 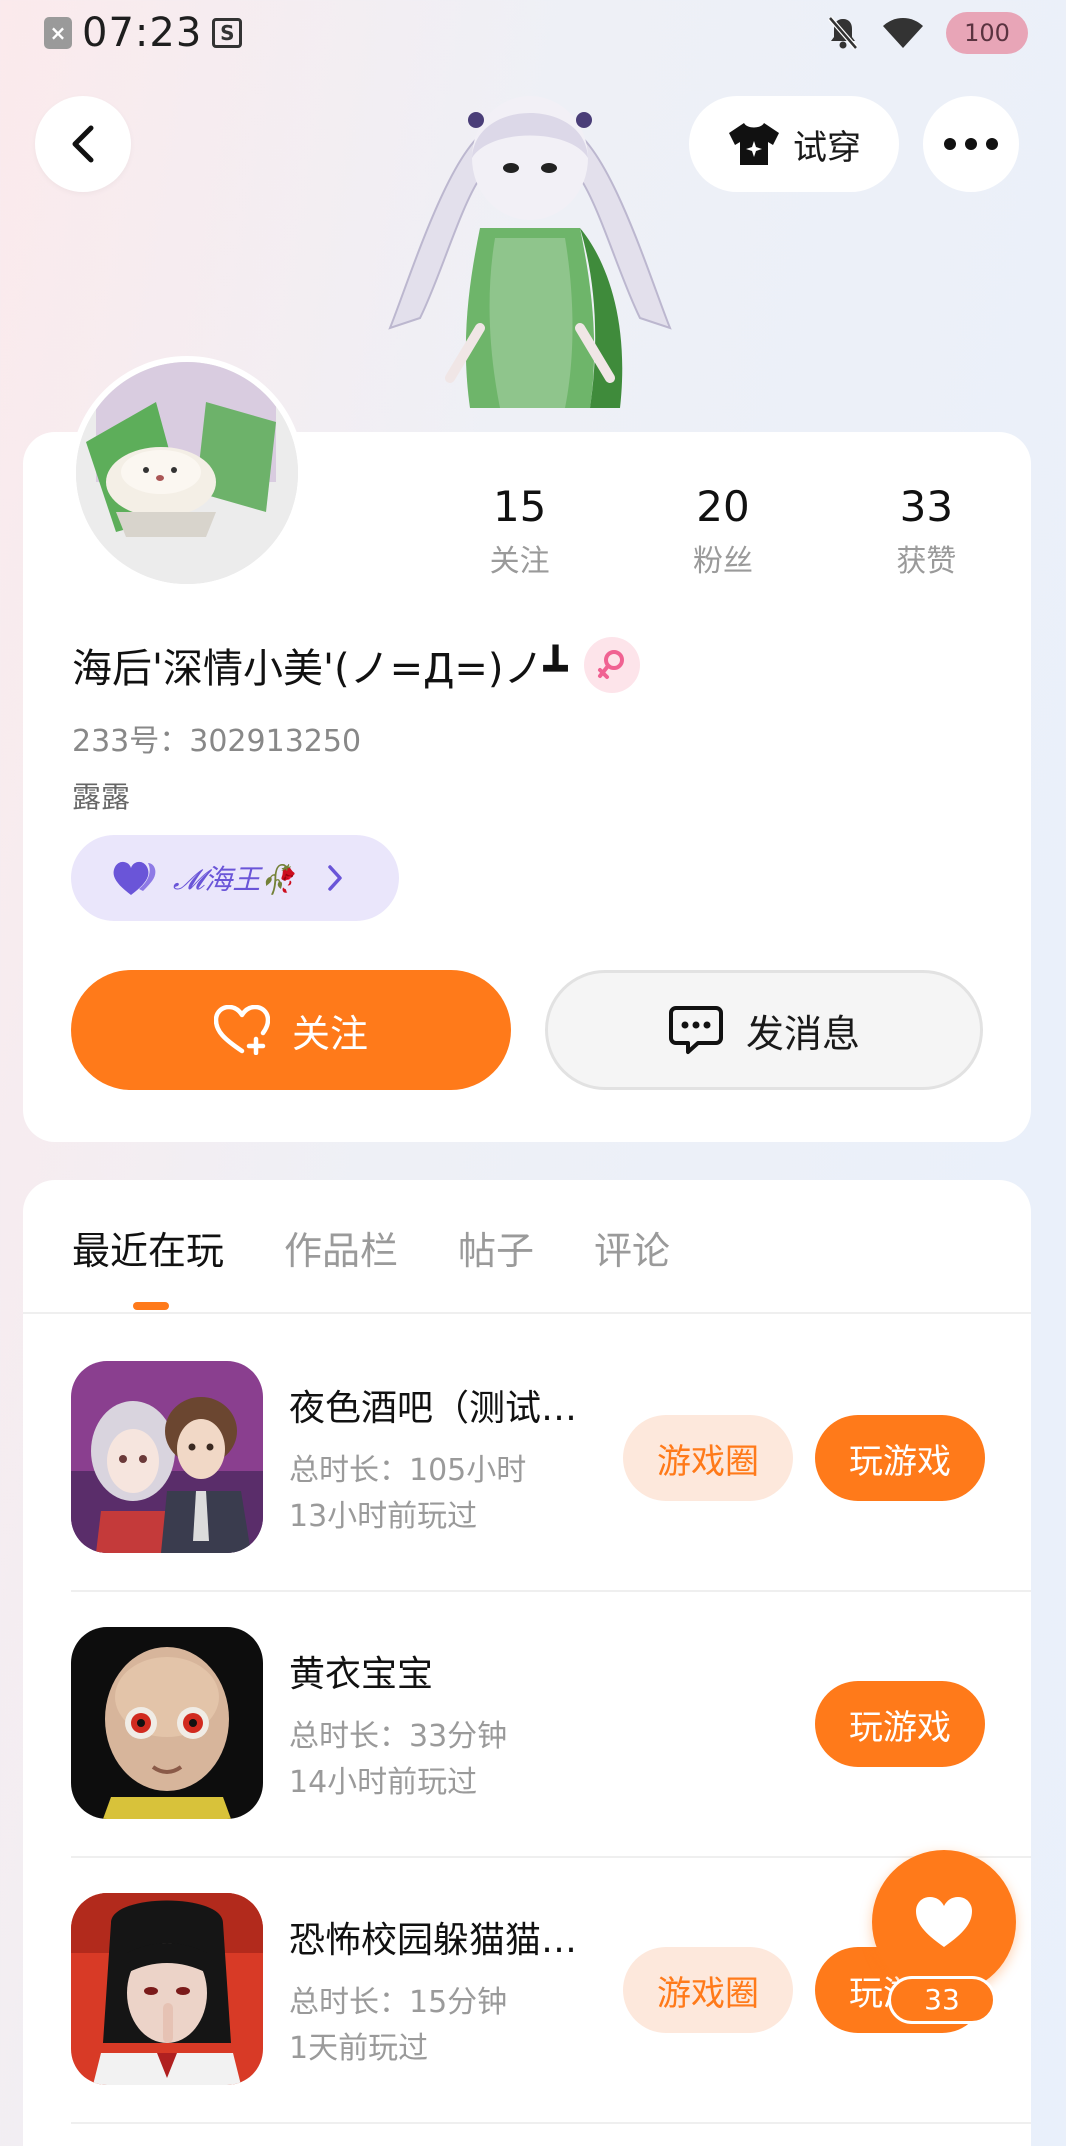 I want to click on heart-plus-icon, so click(x=241, y=1030).